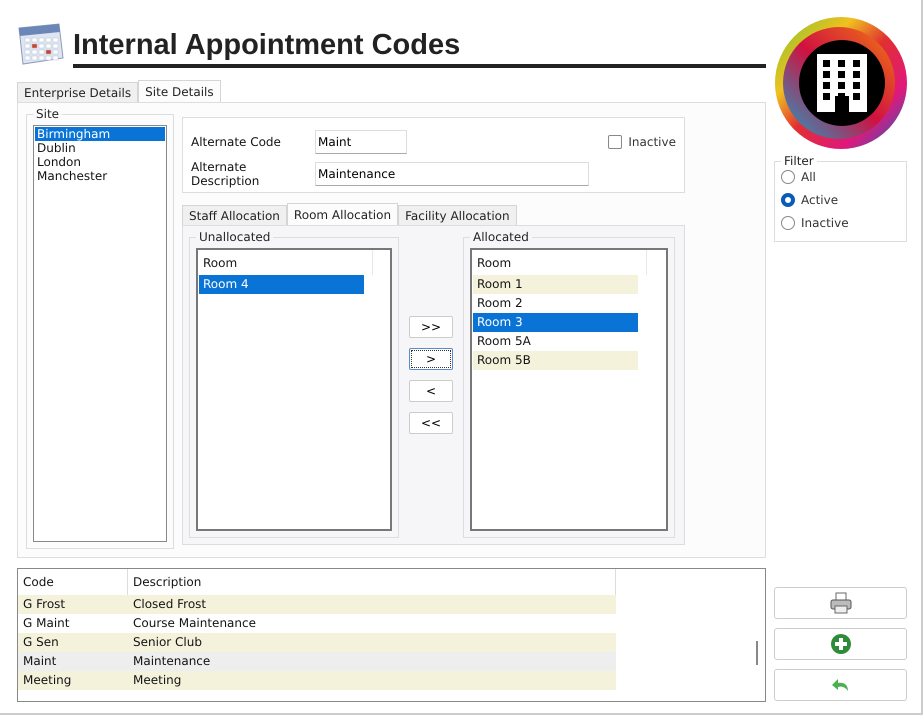 This screenshot has width=923, height=715. What do you see at coordinates (841, 83) in the screenshot?
I see `building-logo-icon` at bounding box center [841, 83].